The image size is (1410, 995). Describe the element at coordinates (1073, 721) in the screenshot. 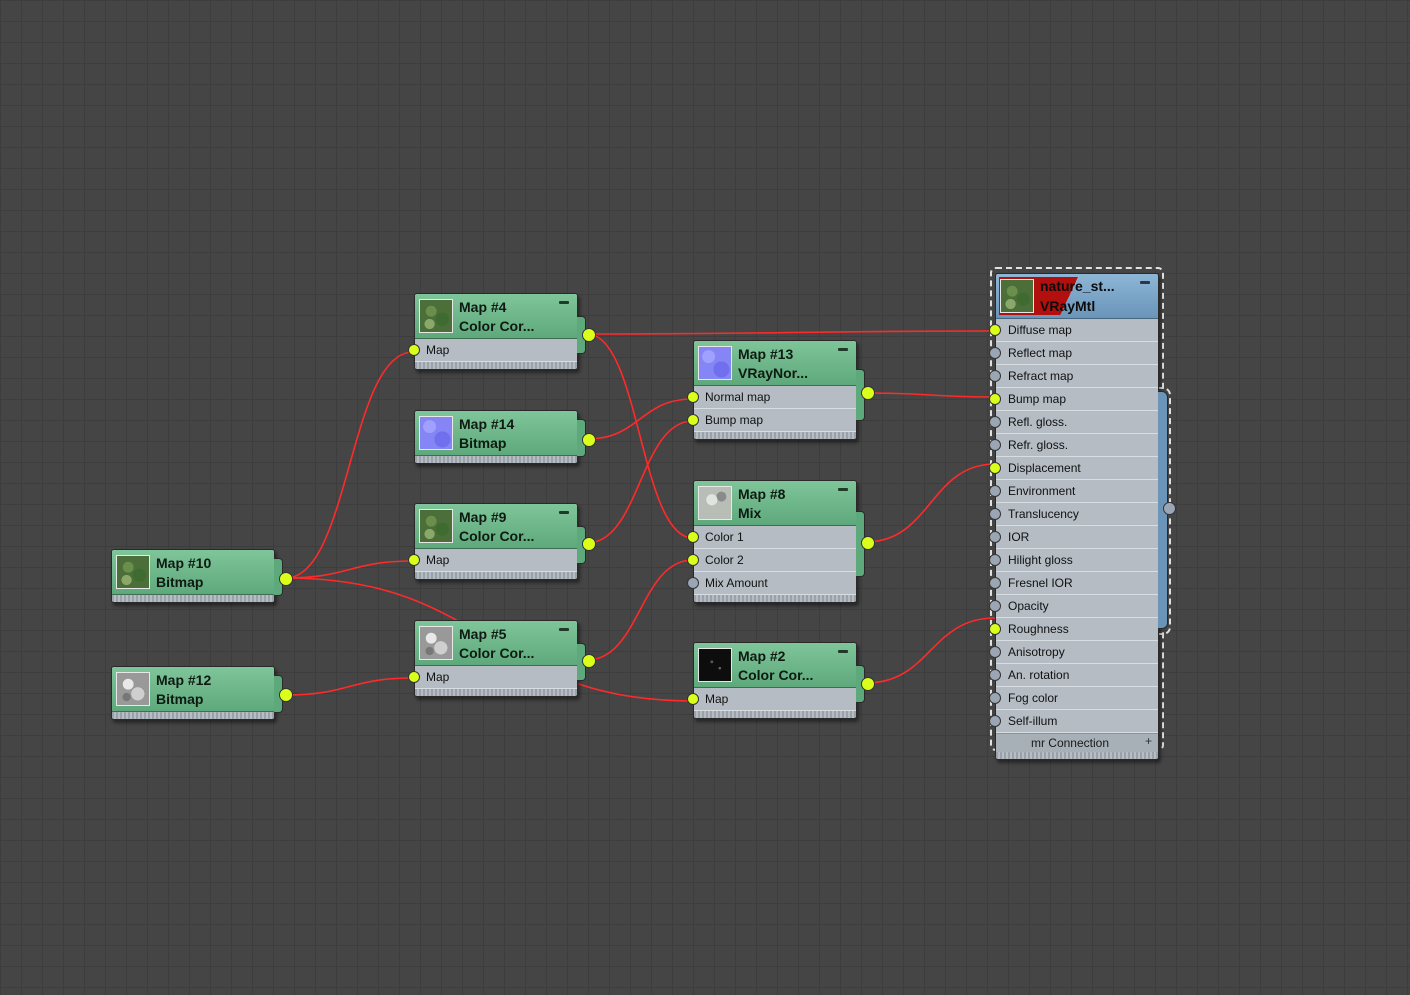

I see `material-slot-self-illum: Self-illum` at that location.